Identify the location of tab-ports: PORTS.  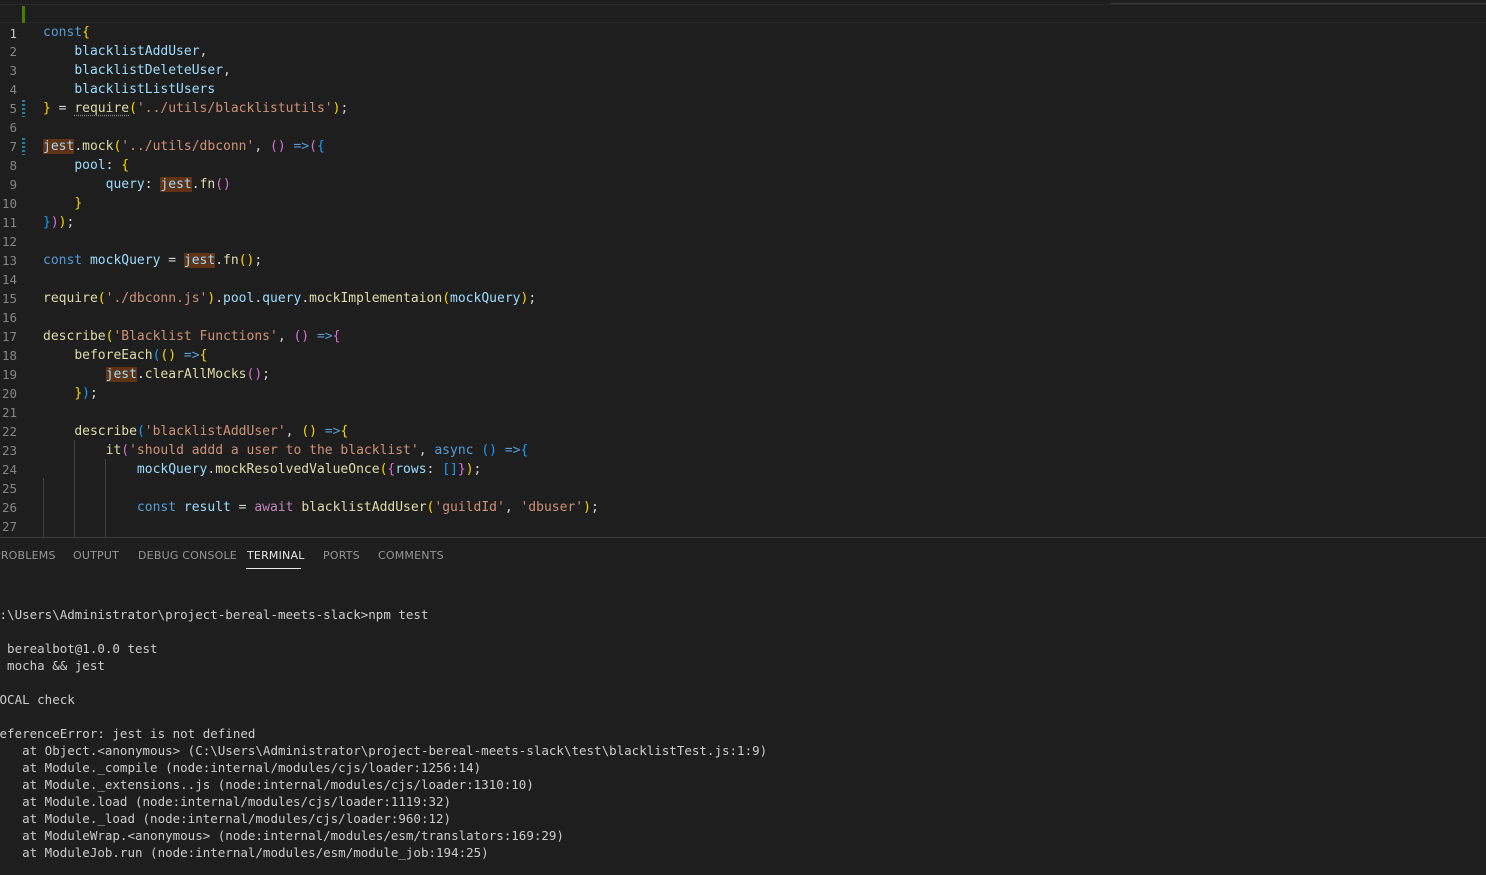
(341, 555).